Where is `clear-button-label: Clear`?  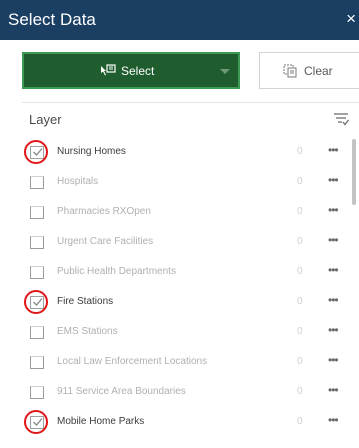 clear-button-label: Clear is located at coordinates (318, 71).